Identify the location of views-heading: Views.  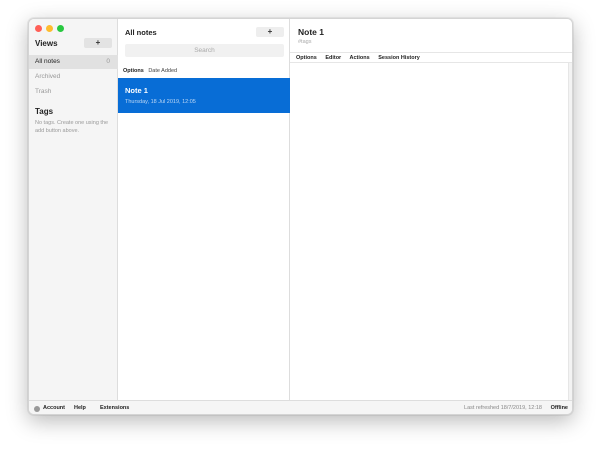
(46, 43).